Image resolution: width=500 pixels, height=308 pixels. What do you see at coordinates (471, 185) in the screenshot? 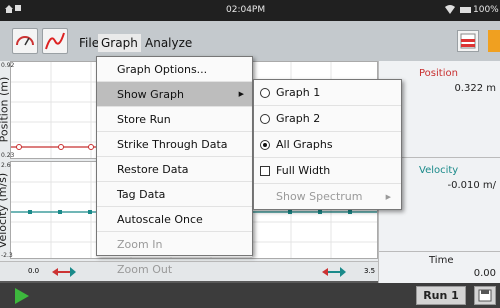
I see `velocity-meter-value: -0.010 m/` at bounding box center [471, 185].